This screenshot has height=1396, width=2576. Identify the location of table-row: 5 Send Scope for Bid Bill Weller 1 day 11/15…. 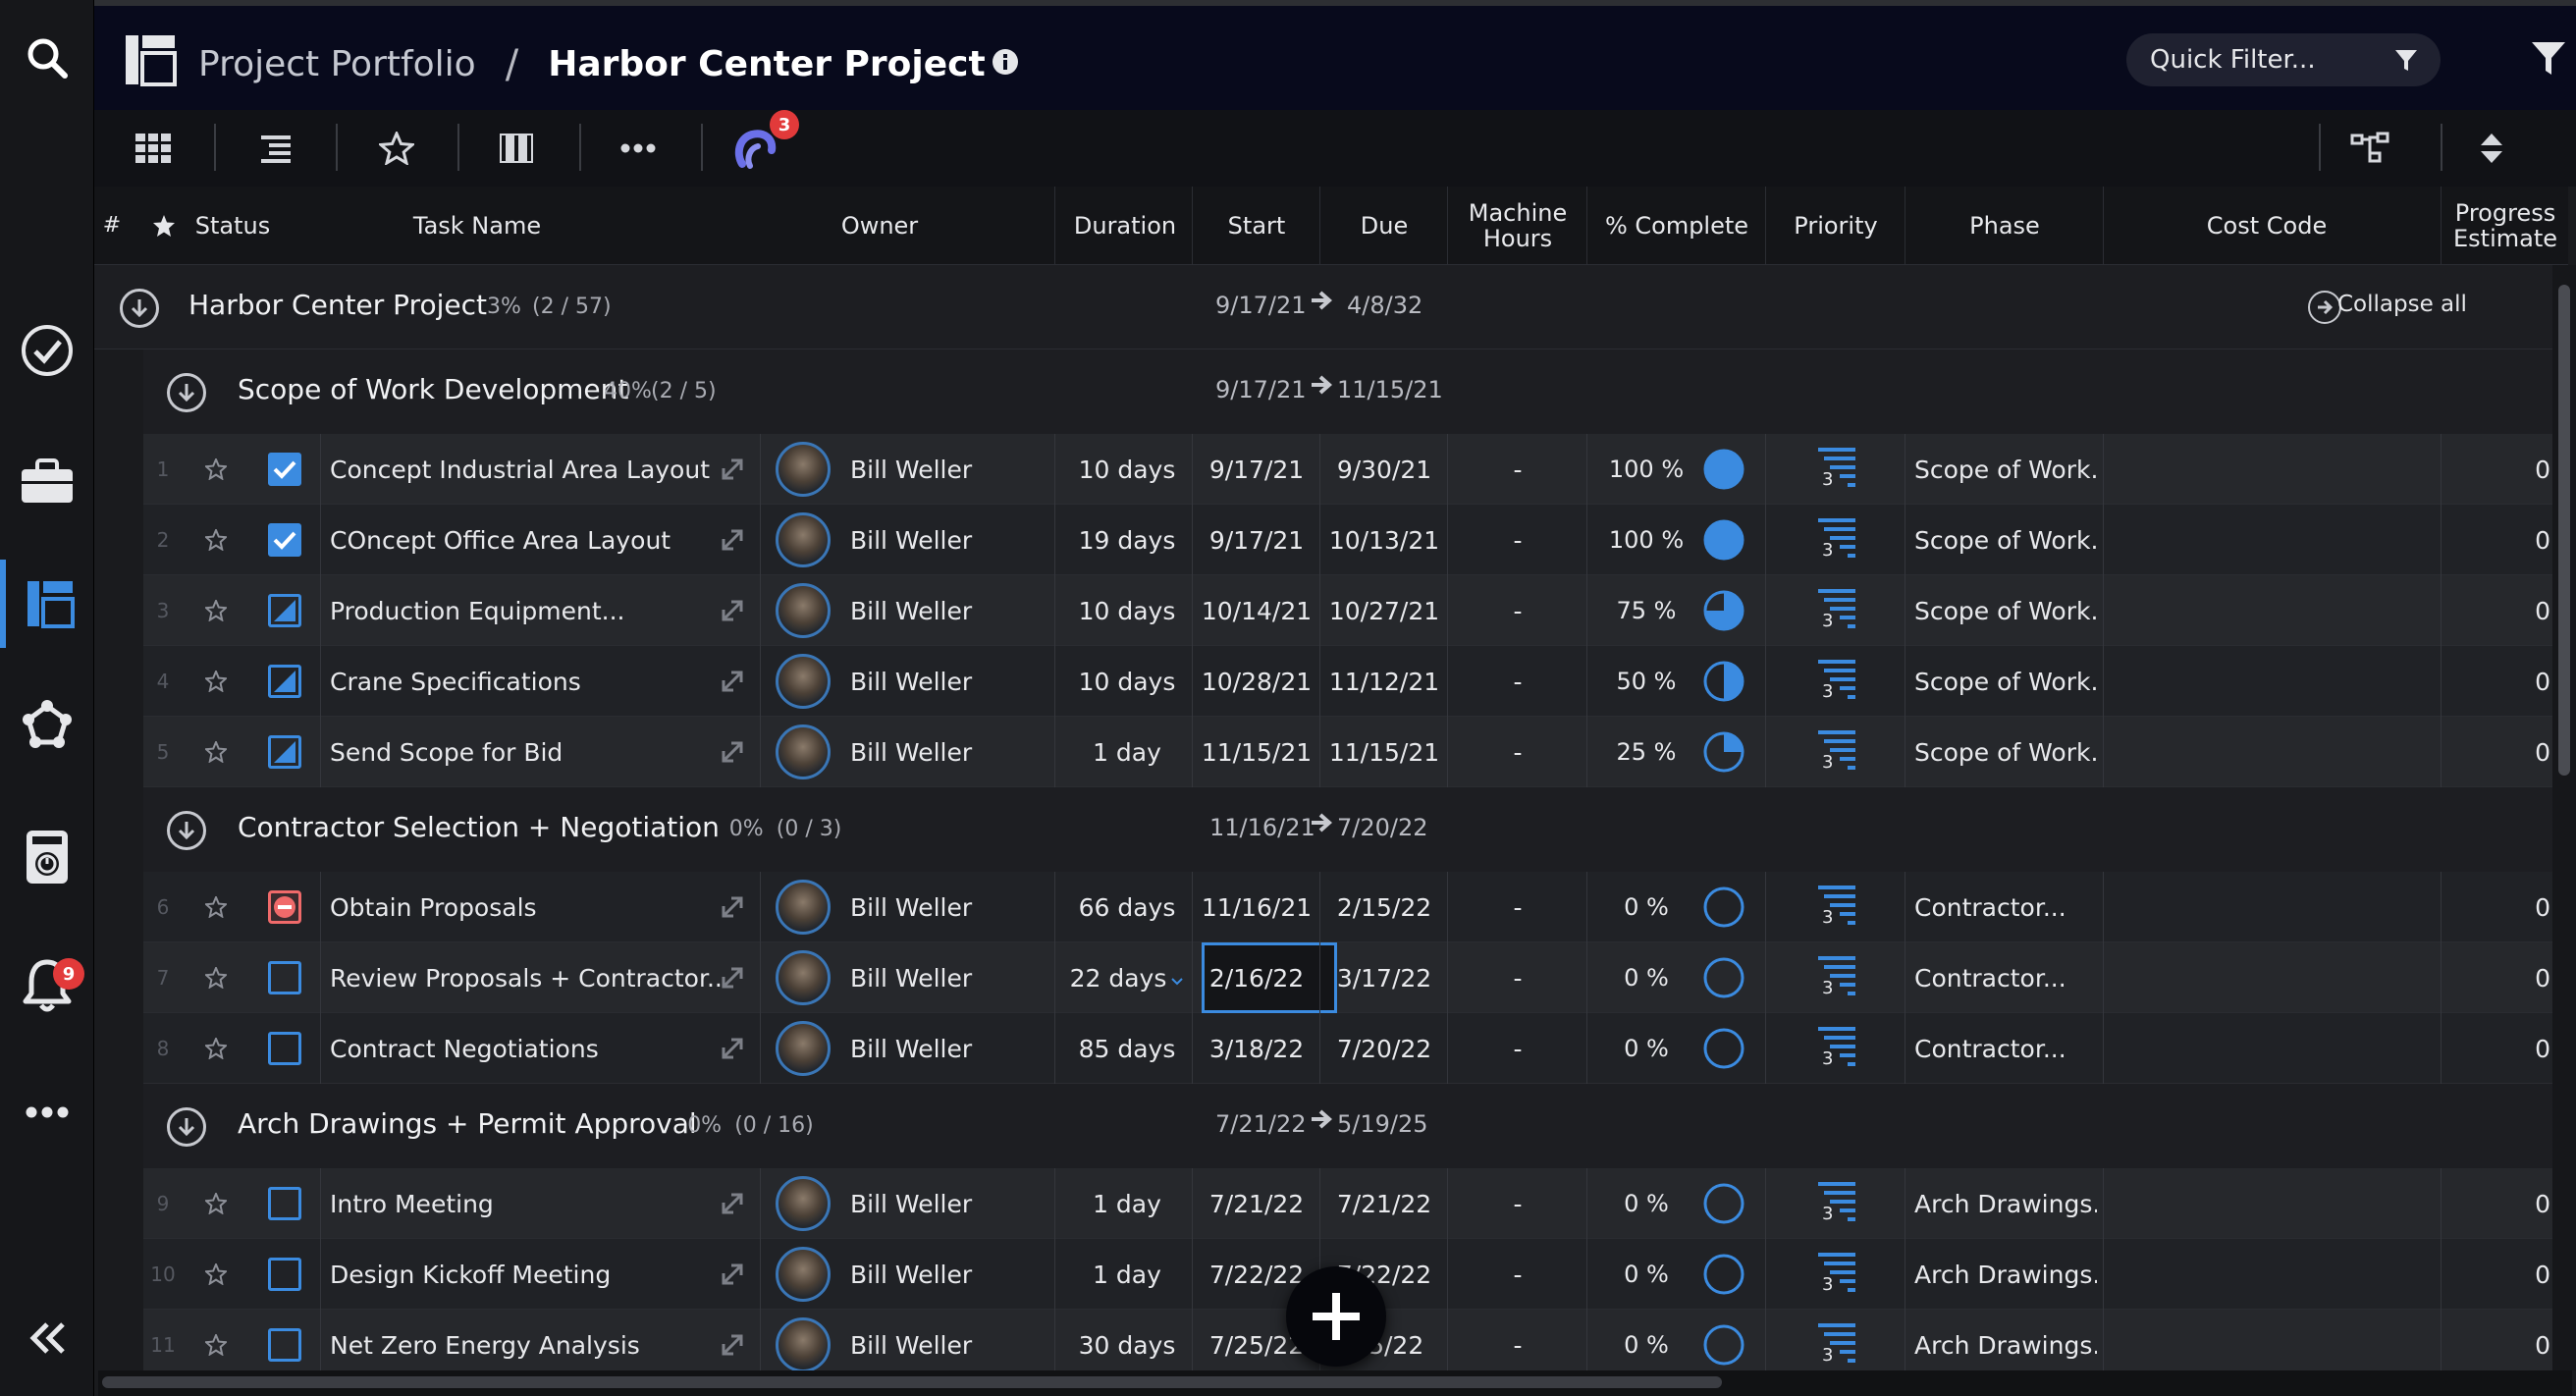
(1355, 752).